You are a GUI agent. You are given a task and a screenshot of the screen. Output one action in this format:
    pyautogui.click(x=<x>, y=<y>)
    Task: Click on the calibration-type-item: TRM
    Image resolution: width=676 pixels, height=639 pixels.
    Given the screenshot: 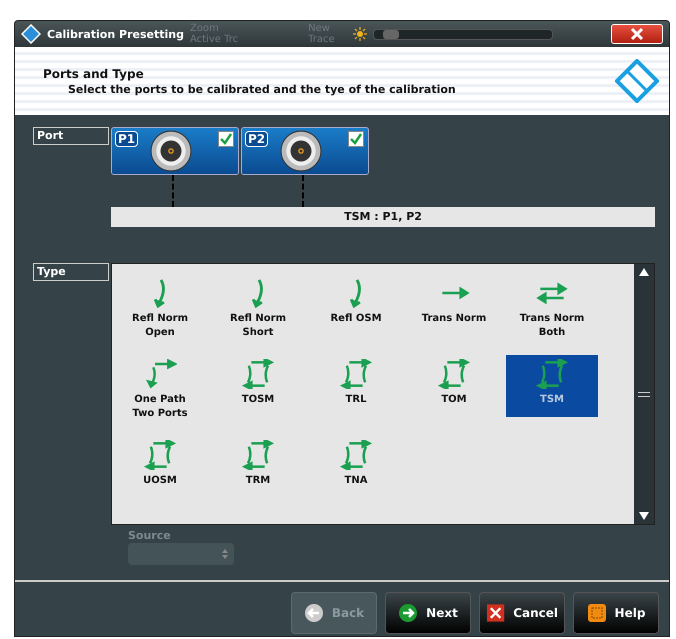 What is the action you would take?
    pyautogui.click(x=258, y=467)
    